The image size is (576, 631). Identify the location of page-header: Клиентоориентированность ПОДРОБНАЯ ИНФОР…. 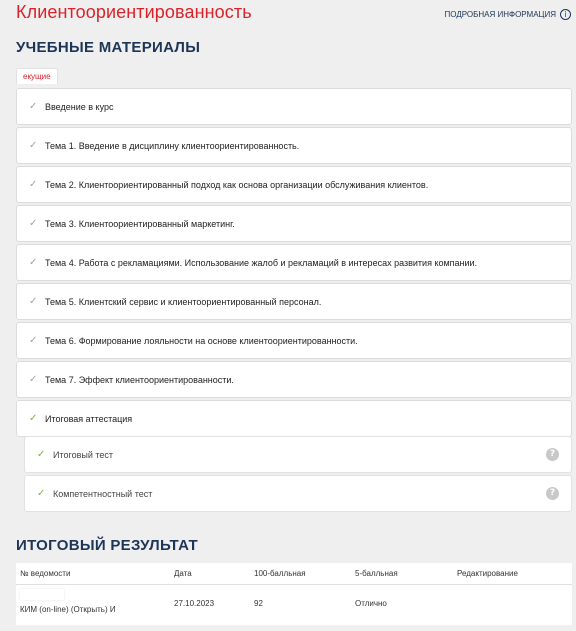
(288, 15).